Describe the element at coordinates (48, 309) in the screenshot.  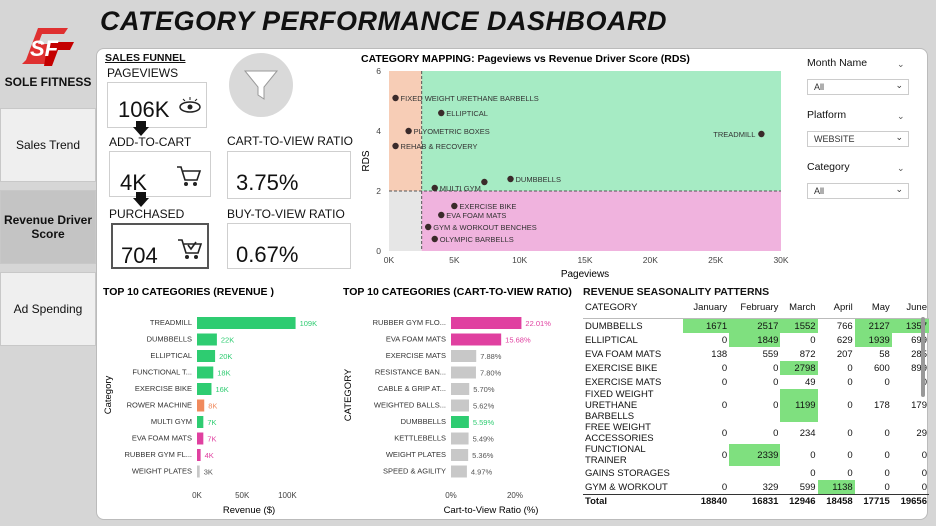
I see `nav-ad-spending: Ad Spending` at that location.